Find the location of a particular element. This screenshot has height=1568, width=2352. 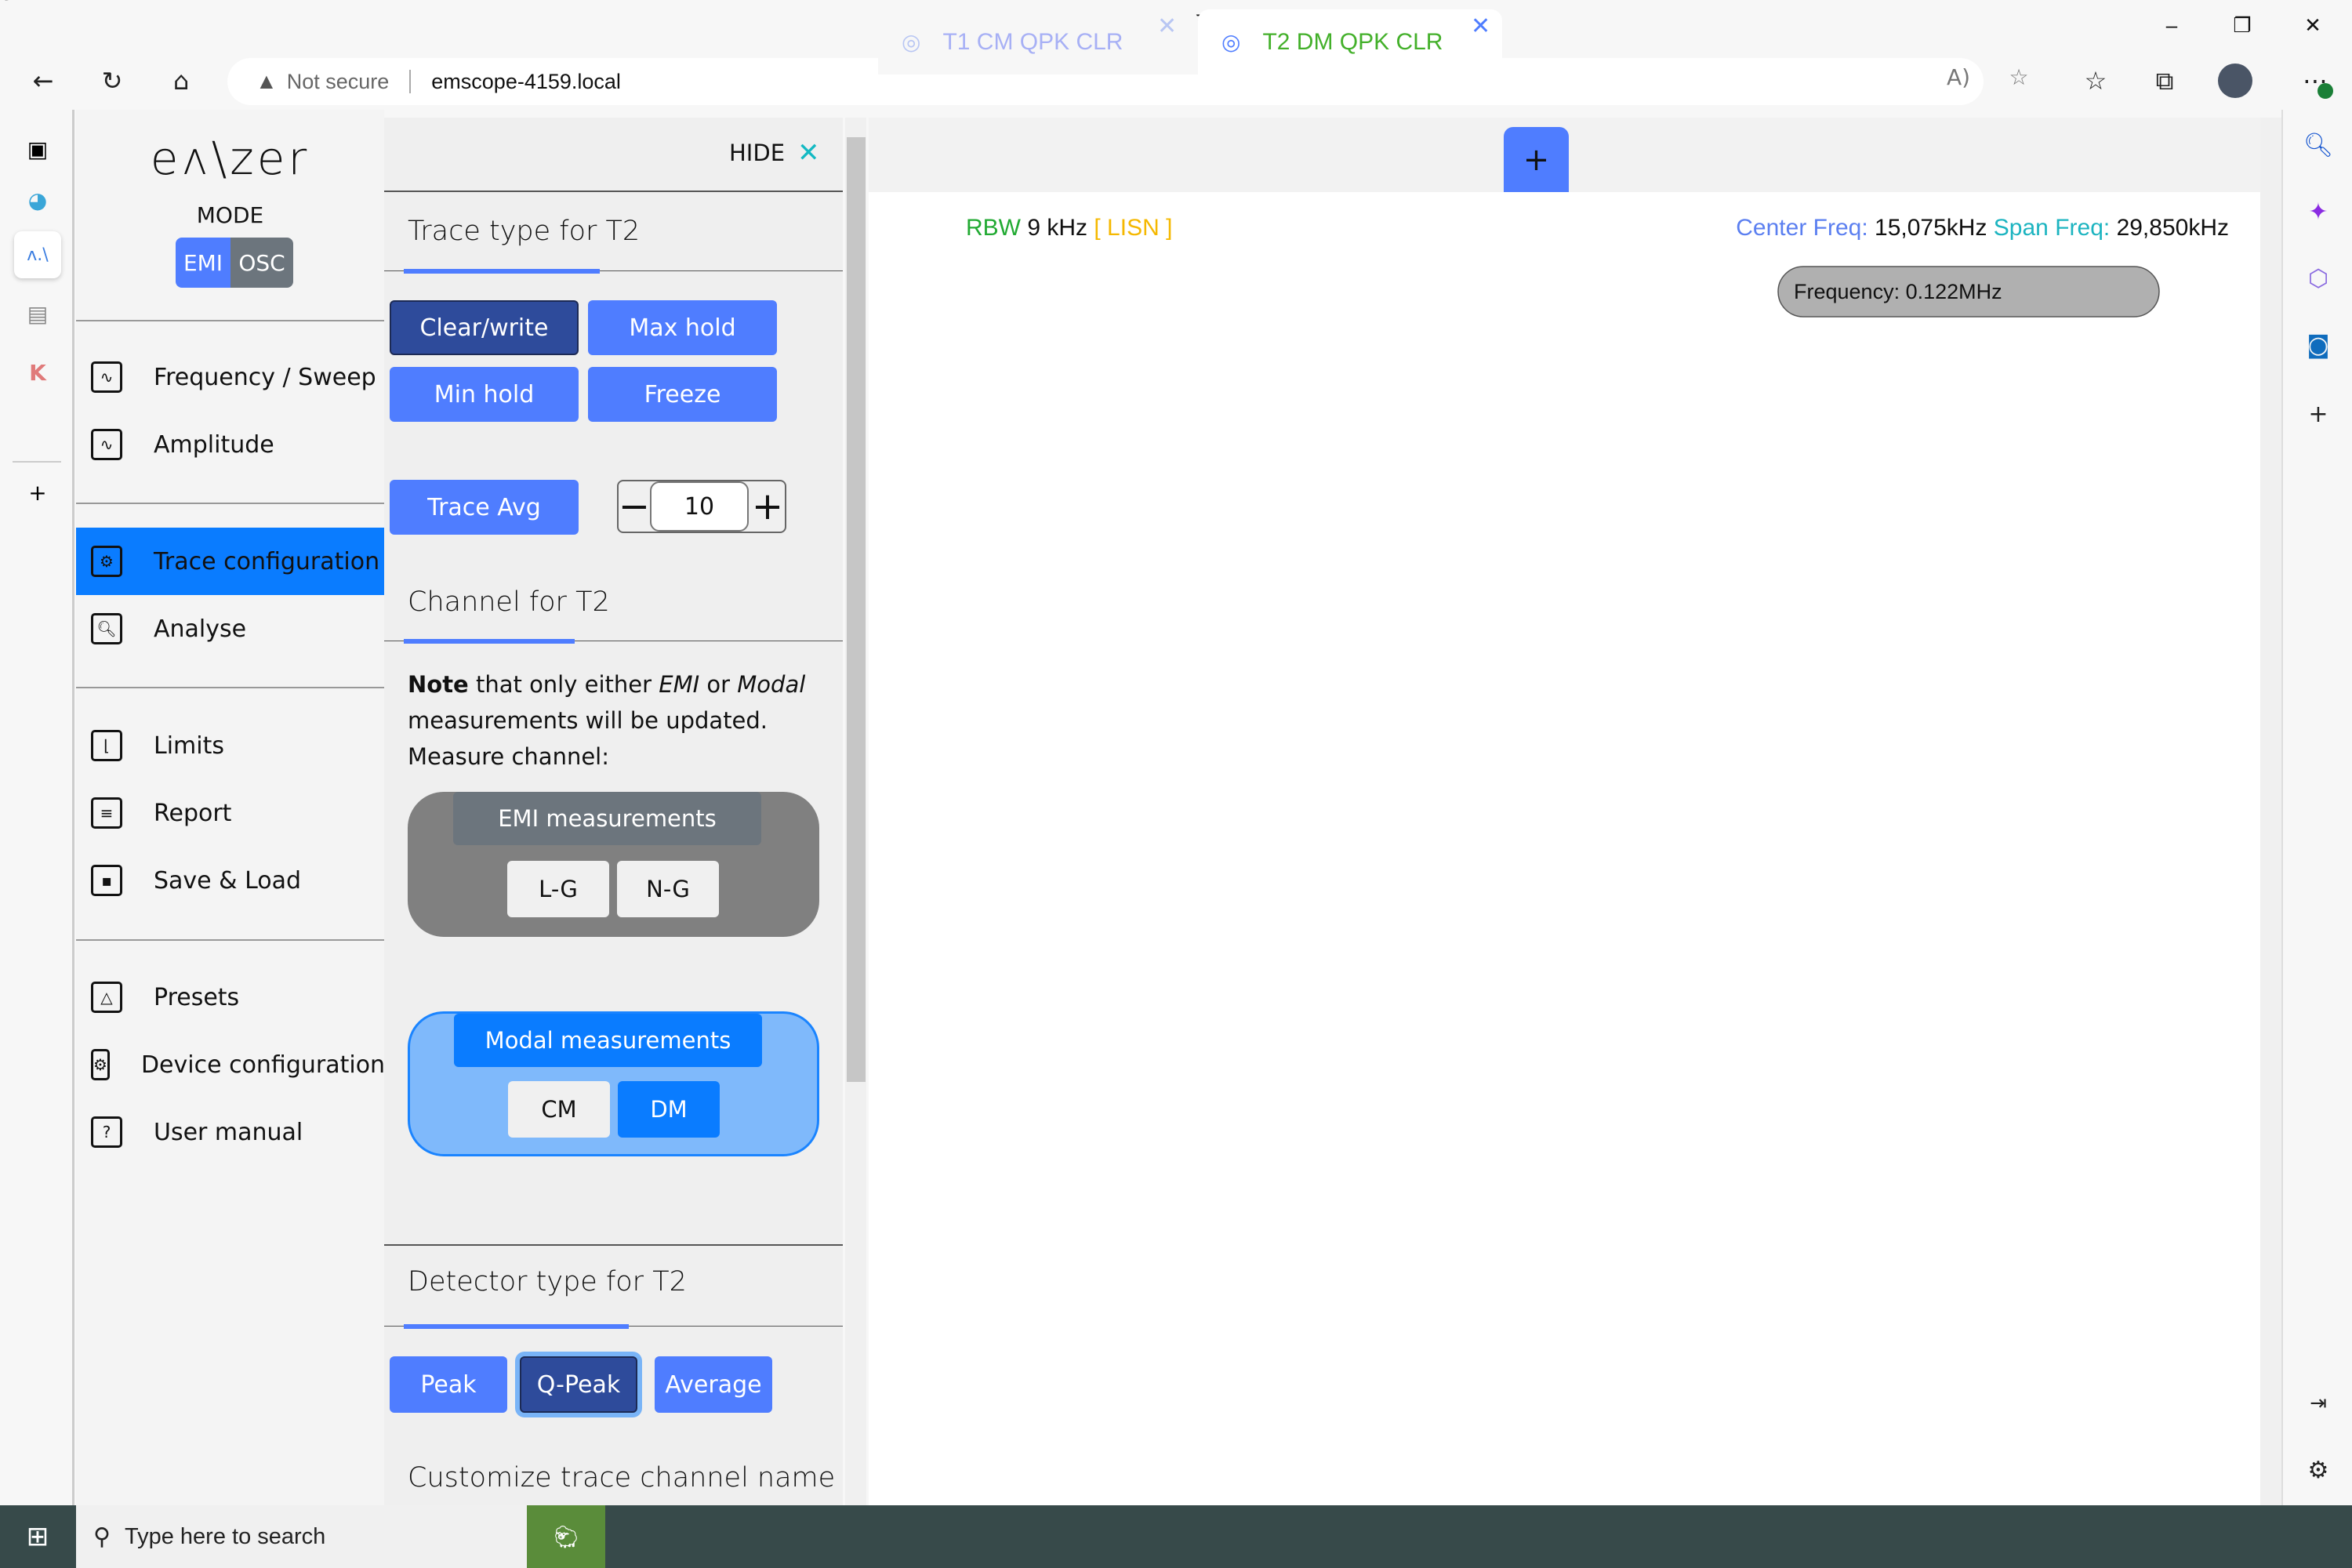

x-axis-label: Hz is located at coordinates (8, 3).